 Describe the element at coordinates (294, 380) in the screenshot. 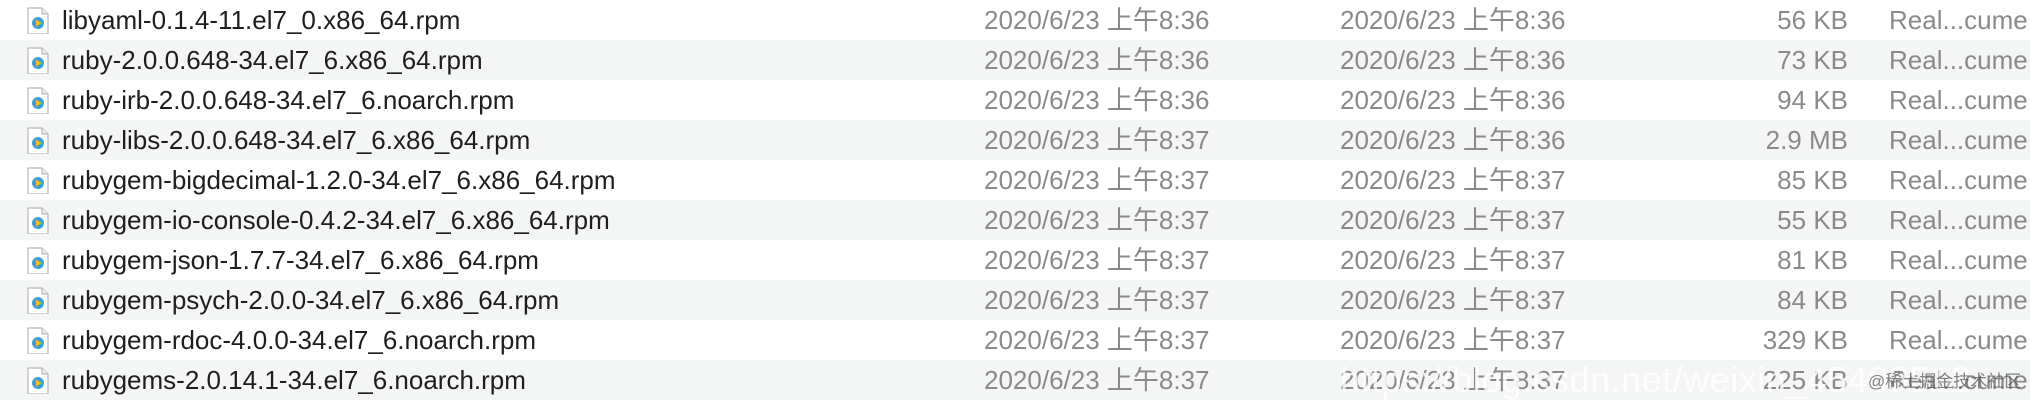

I see `file-name: rubygems-2.0.14.1-34.el7_6.noarch.rpm` at that location.